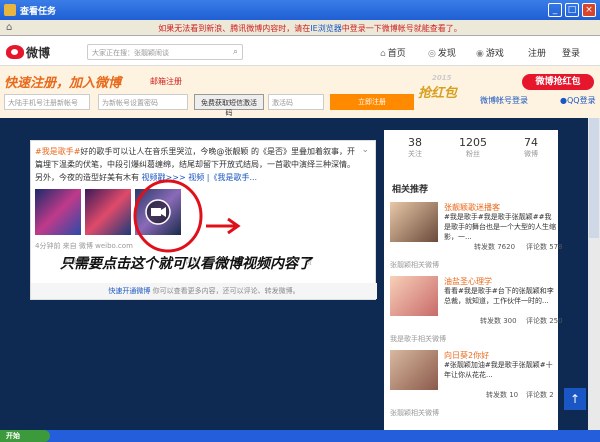 The image size is (600, 442). Describe the element at coordinates (401, 28) in the screenshot. I see `notice-text-2: 中登录一下微博帐号就能查看了。` at that location.